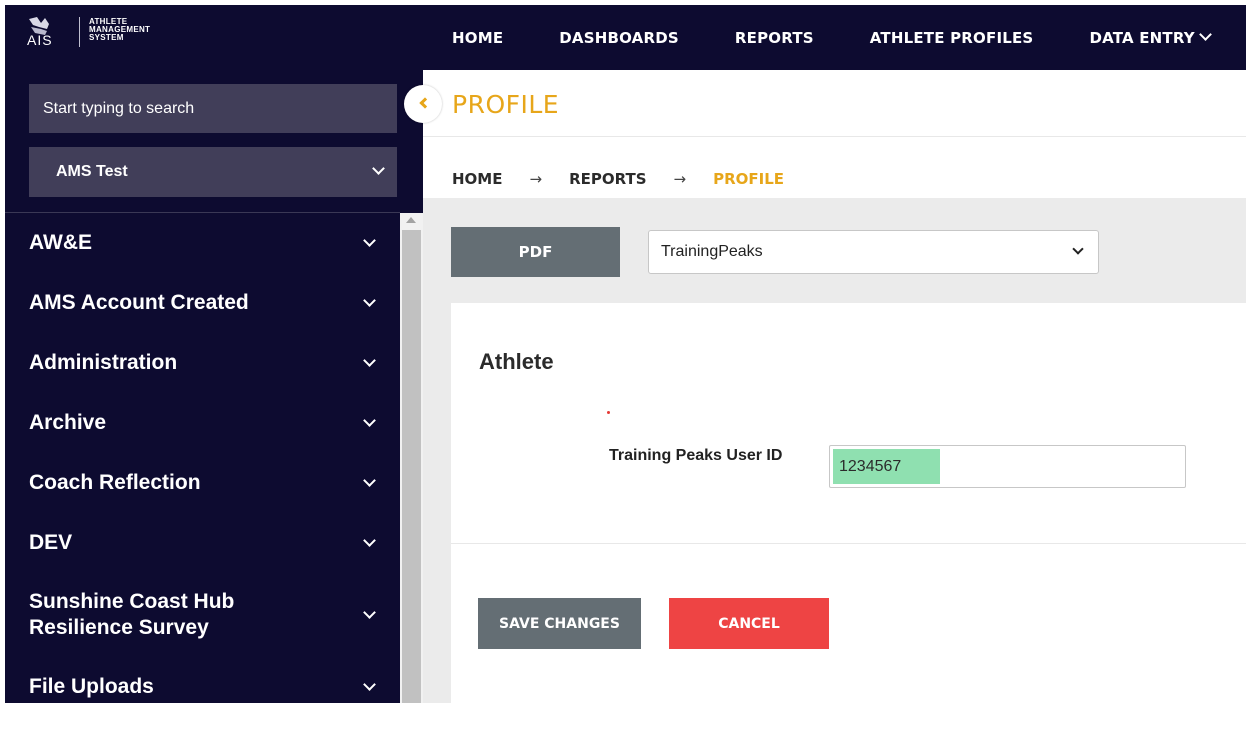 The width and height of the screenshot is (1251, 731). I want to click on group-select: AMS Test, so click(213, 172).